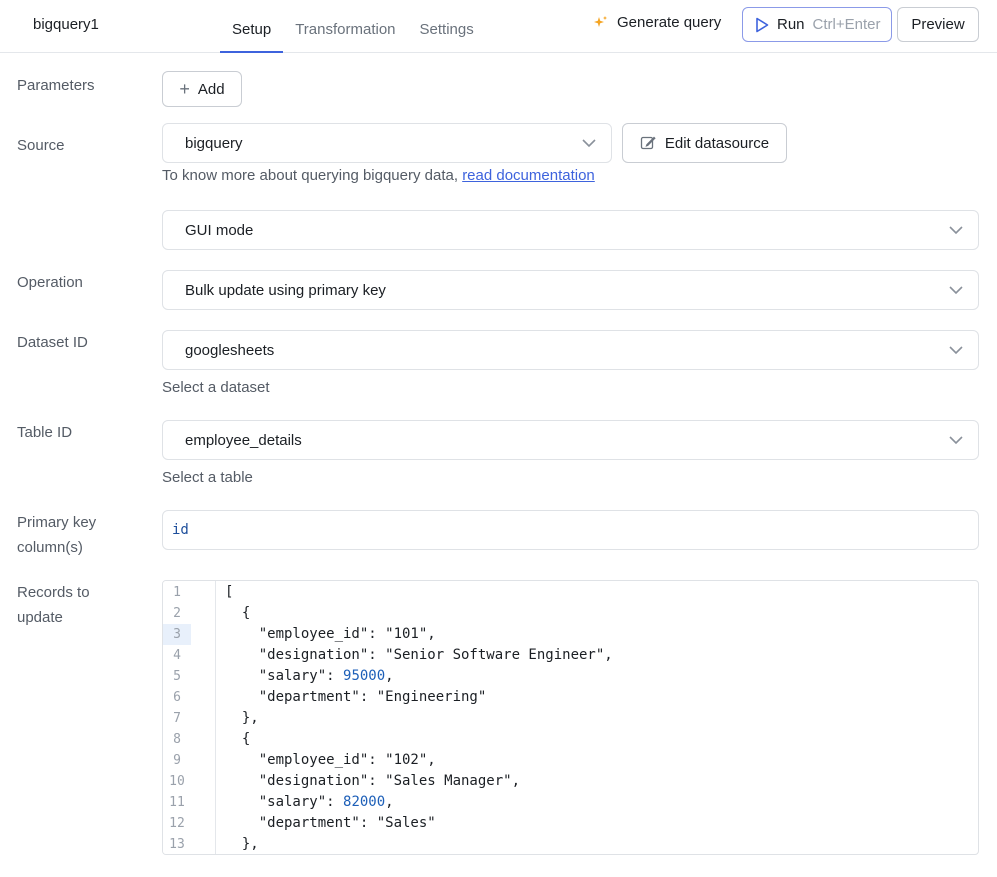 The image size is (997, 877). I want to click on table-select: employee_details, so click(570, 440).